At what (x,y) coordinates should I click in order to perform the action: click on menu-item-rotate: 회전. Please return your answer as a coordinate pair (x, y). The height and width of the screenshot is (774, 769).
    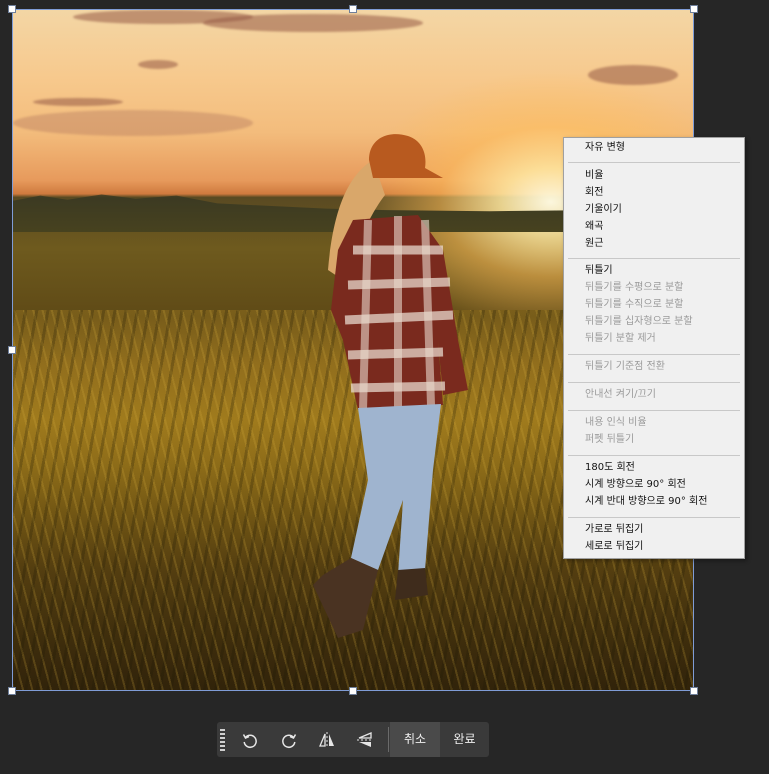
    Looking at the image, I should click on (594, 193).